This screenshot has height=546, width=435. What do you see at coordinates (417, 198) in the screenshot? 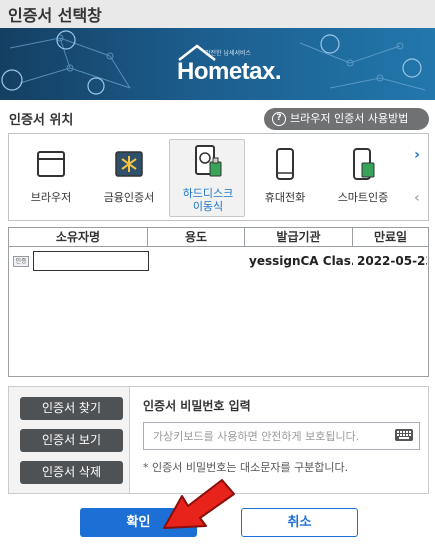
I see `chevron-left-icon: ‹` at bounding box center [417, 198].